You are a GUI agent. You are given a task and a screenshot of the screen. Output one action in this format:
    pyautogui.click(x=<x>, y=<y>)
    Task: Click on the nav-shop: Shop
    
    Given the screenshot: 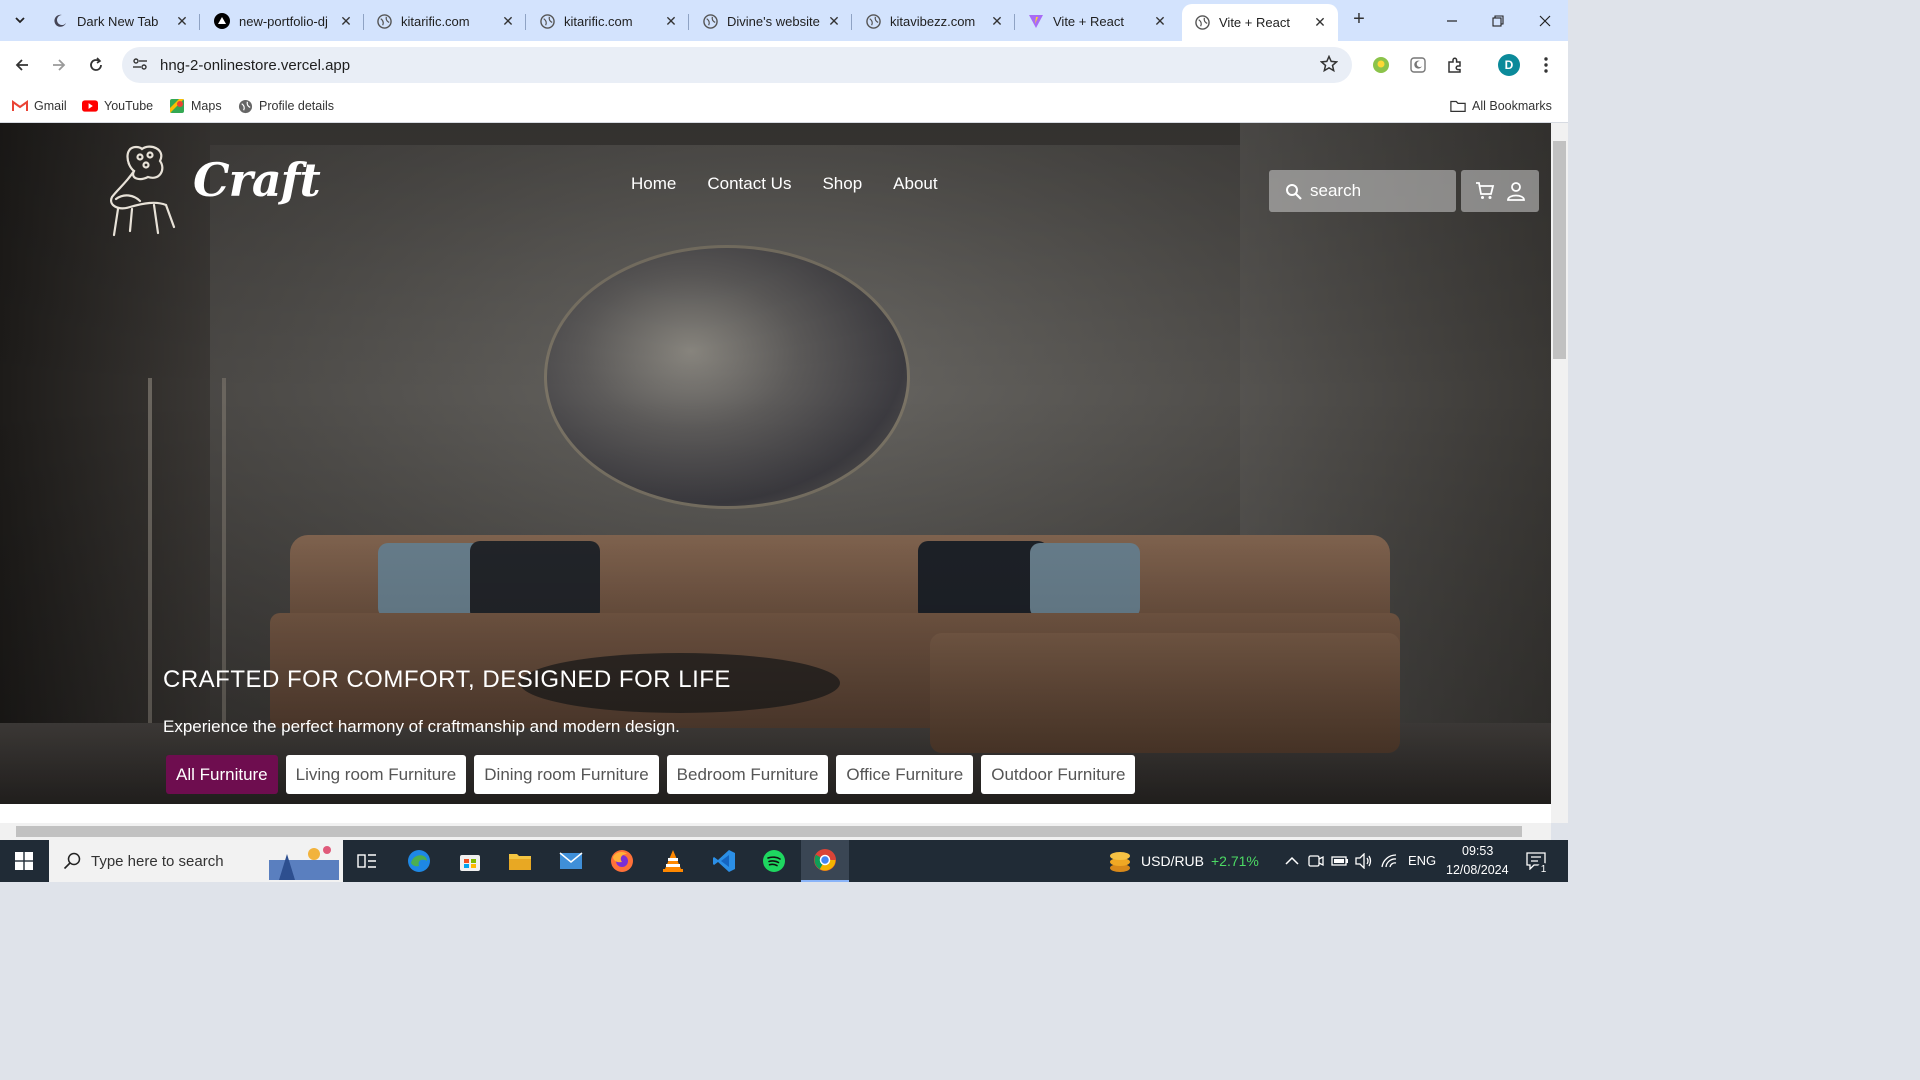 What is the action you would take?
    pyautogui.click(x=842, y=184)
    